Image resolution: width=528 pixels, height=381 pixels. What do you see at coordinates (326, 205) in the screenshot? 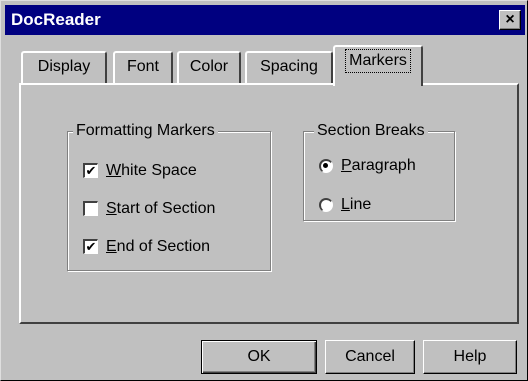
I see `line-radio-icon` at bounding box center [326, 205].